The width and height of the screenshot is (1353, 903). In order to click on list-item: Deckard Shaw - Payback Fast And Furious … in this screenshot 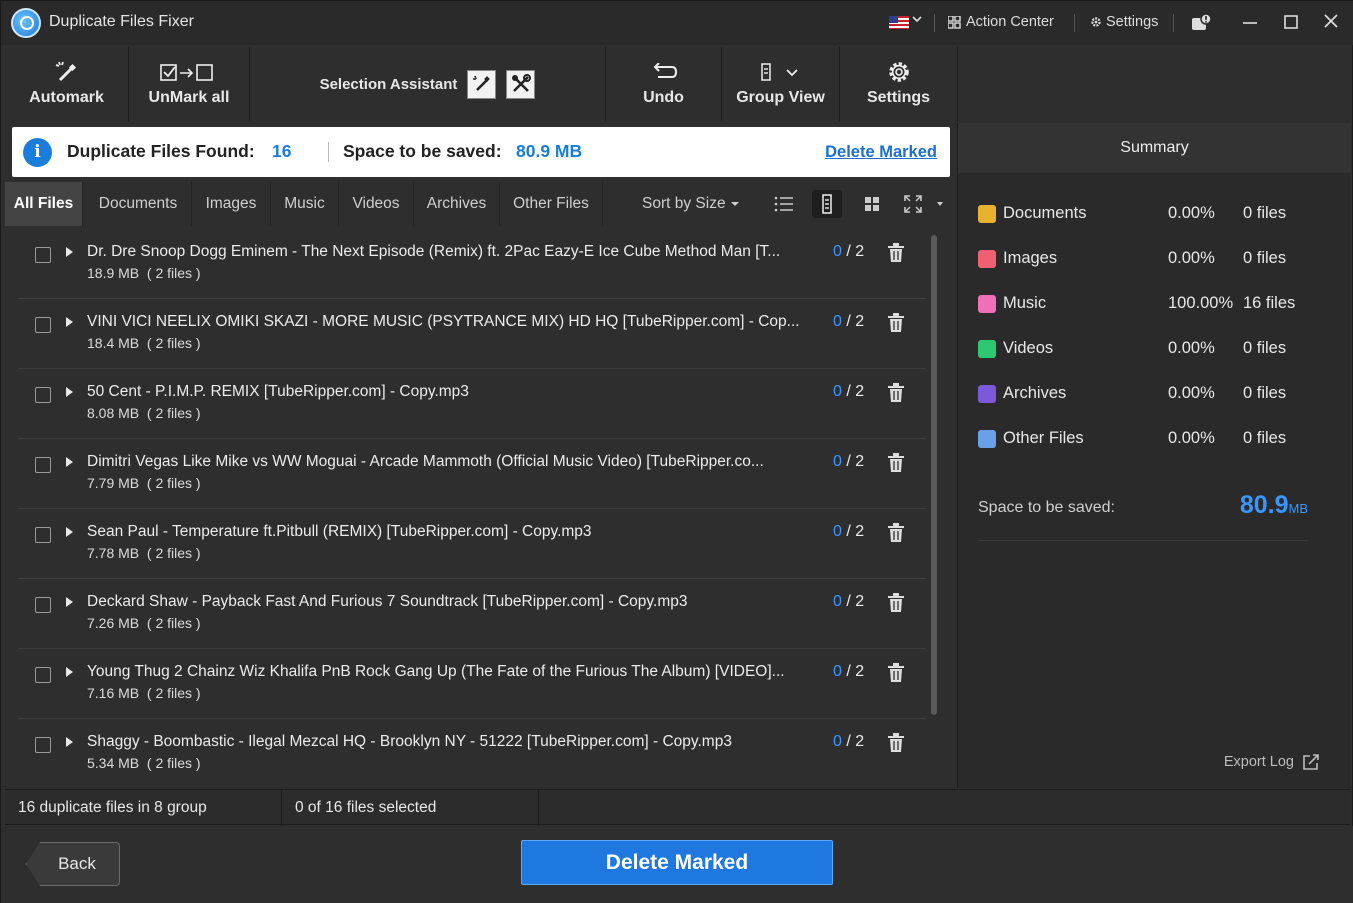, I will do `click(472, 614)`.